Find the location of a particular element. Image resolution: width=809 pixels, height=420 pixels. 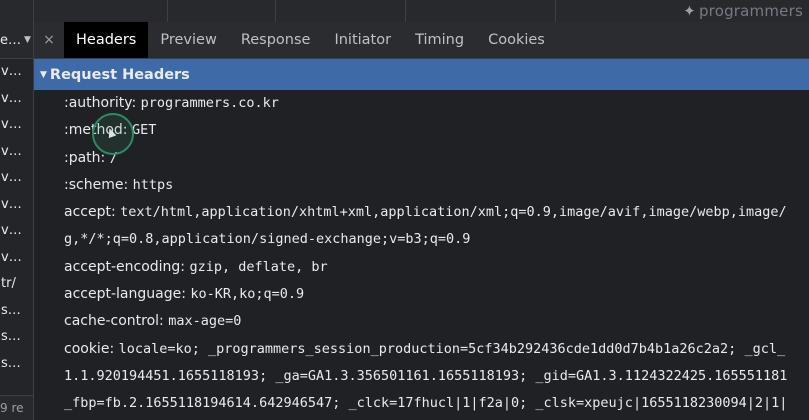

header-name: :authority: is located at coordinates (100, 103).